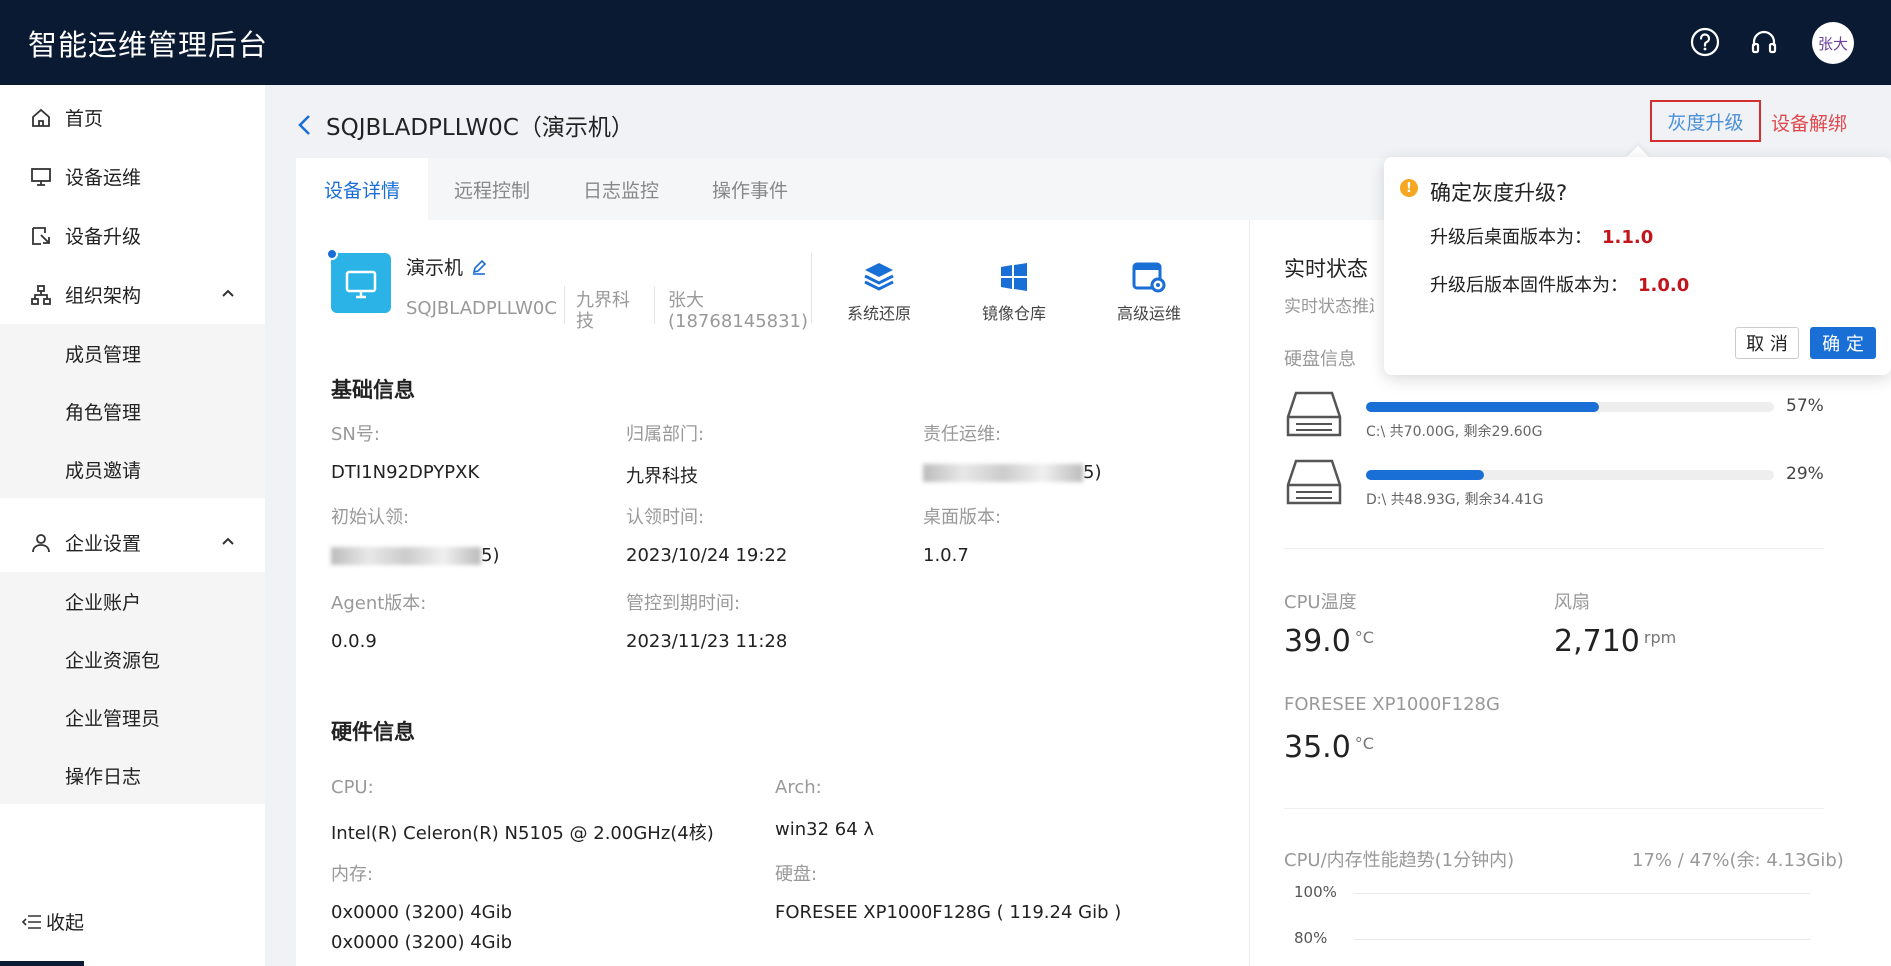 This screenshot has height=966, width=1891. I want to click on ssd-temp-value: 35.0 °C, so click(1329, 747).